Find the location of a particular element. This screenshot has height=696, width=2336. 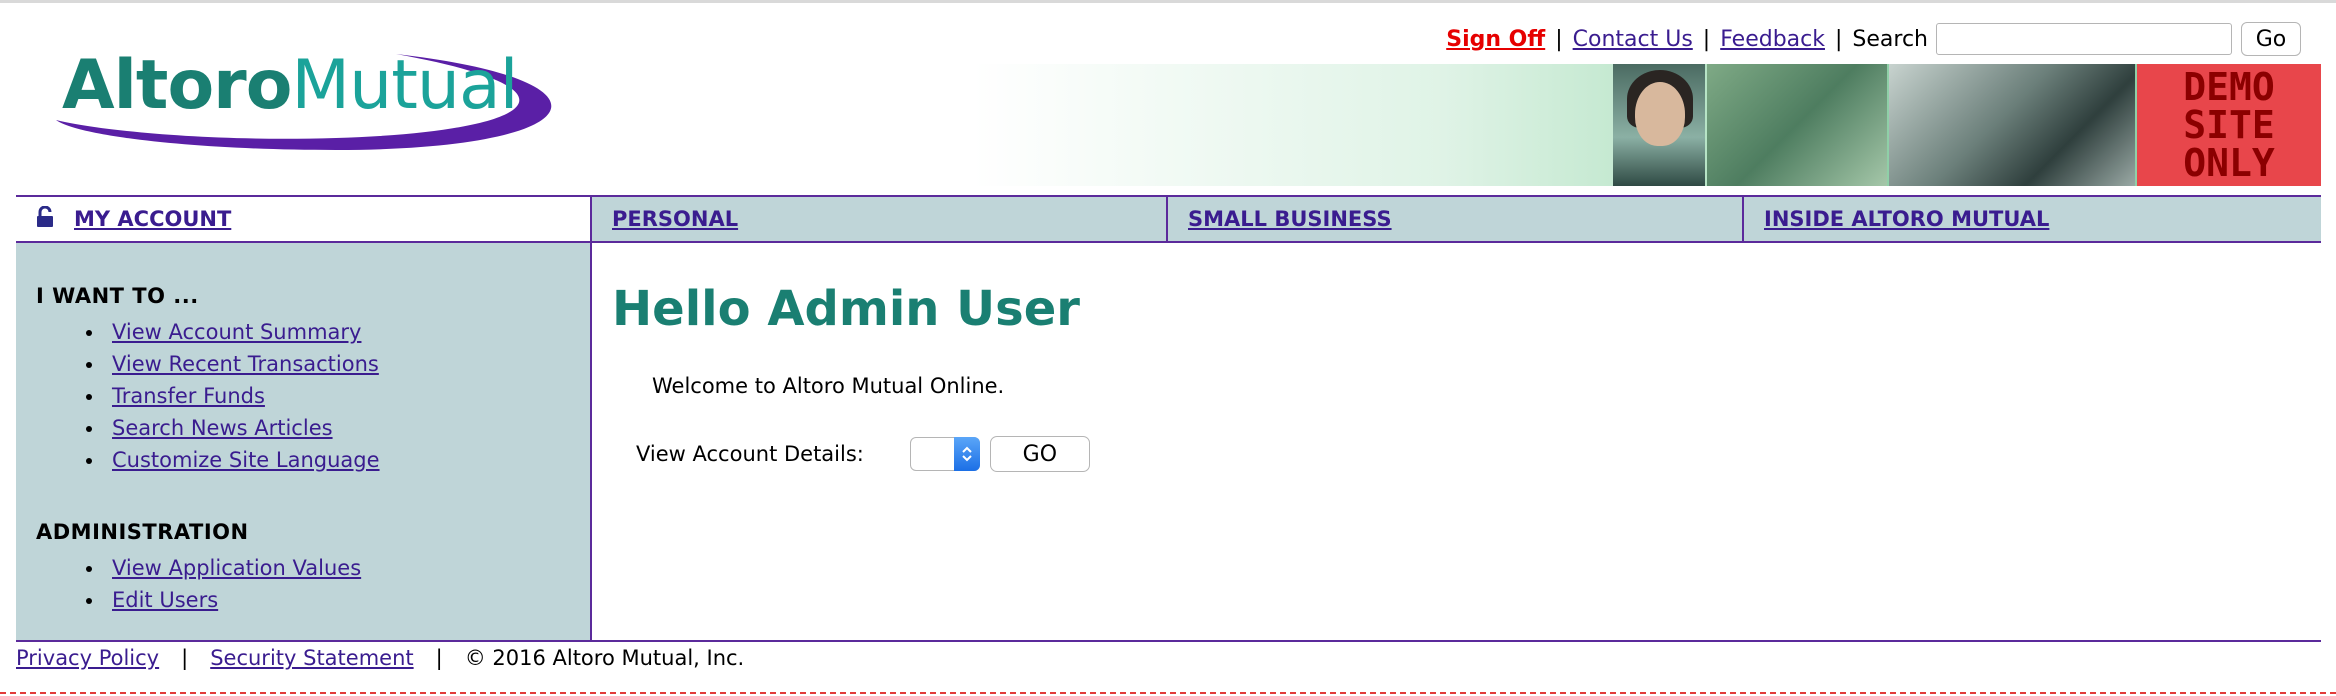

demo-line-2: SITE is located at coordinates (2229, 125).